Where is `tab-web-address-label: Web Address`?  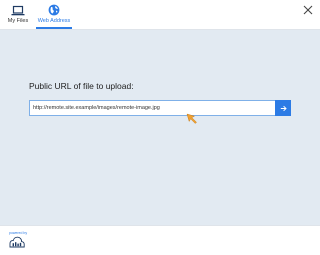
tab-web-address-label: Web Address is located at coordinates (54, 21).